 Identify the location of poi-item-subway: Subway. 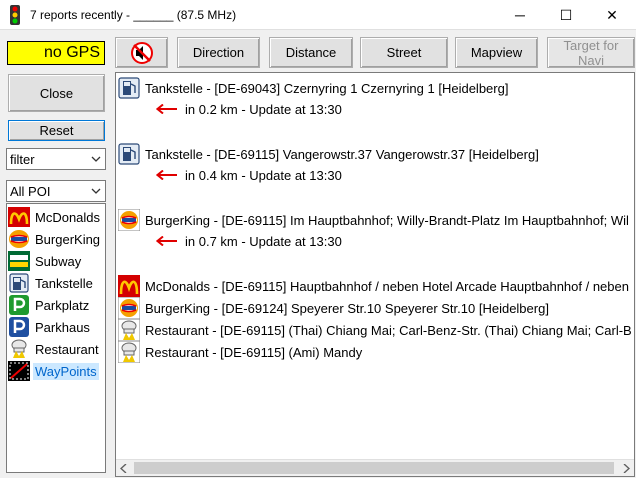
(56, 261).